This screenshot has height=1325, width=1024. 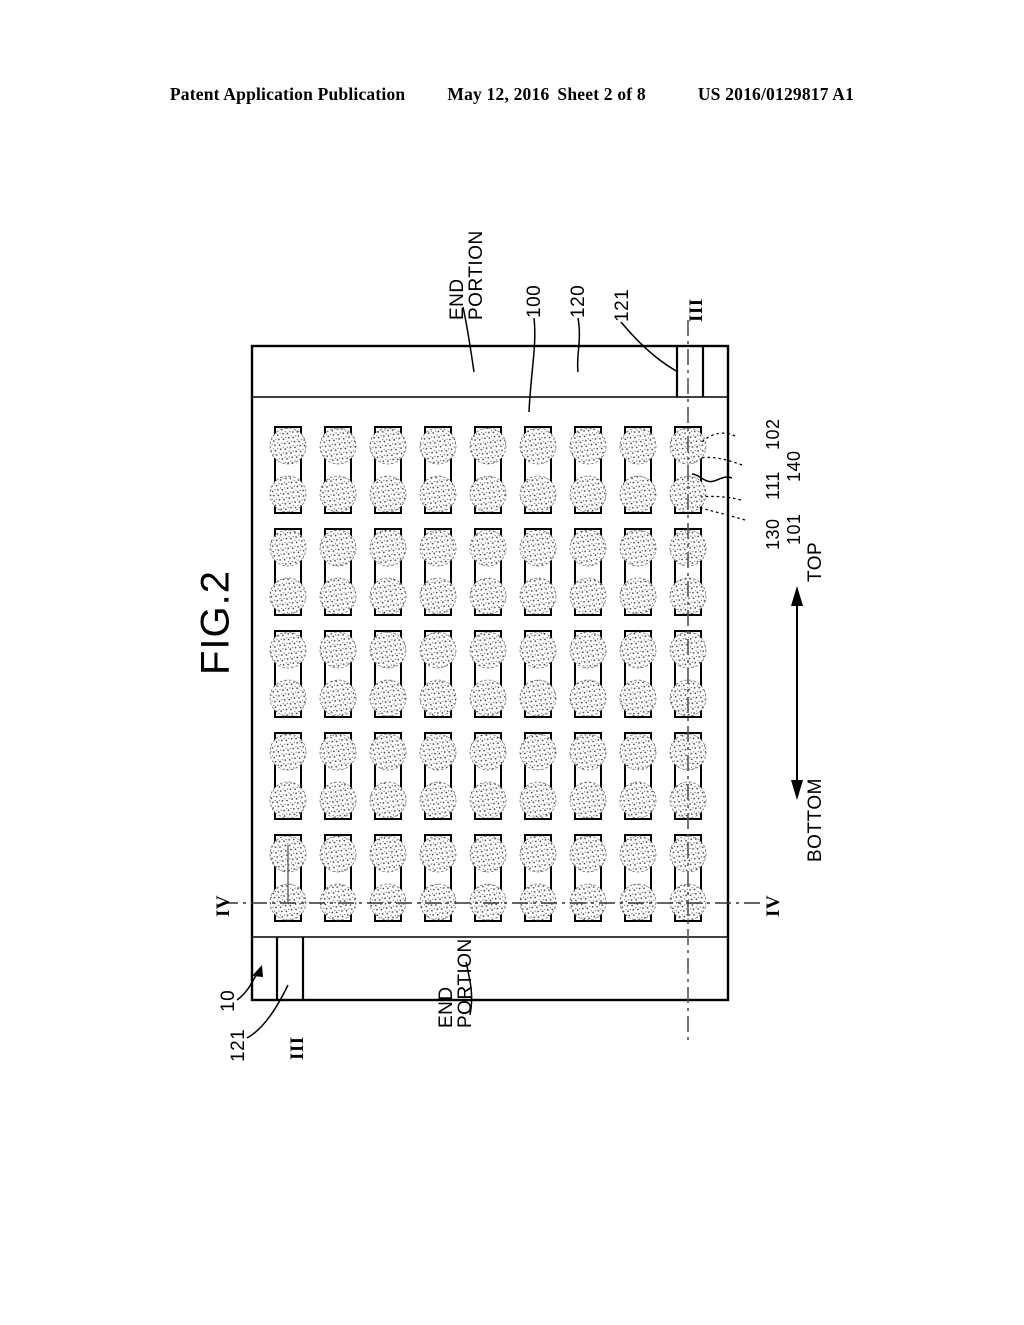 What do you see at coordinates (457, 299) in the screenshot?
I see `label-end-portion-top-line1: END` at bounding box center [457, 299].